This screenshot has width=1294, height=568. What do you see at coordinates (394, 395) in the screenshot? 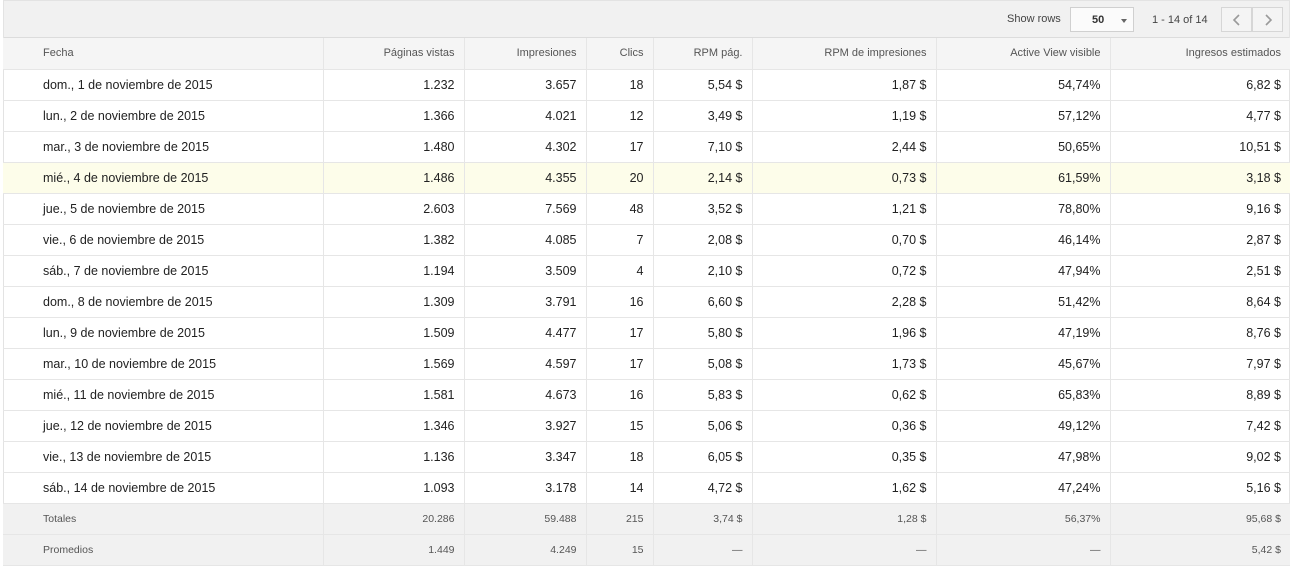
I see `value-cell: 1.581` at bounding box center [394, 395].